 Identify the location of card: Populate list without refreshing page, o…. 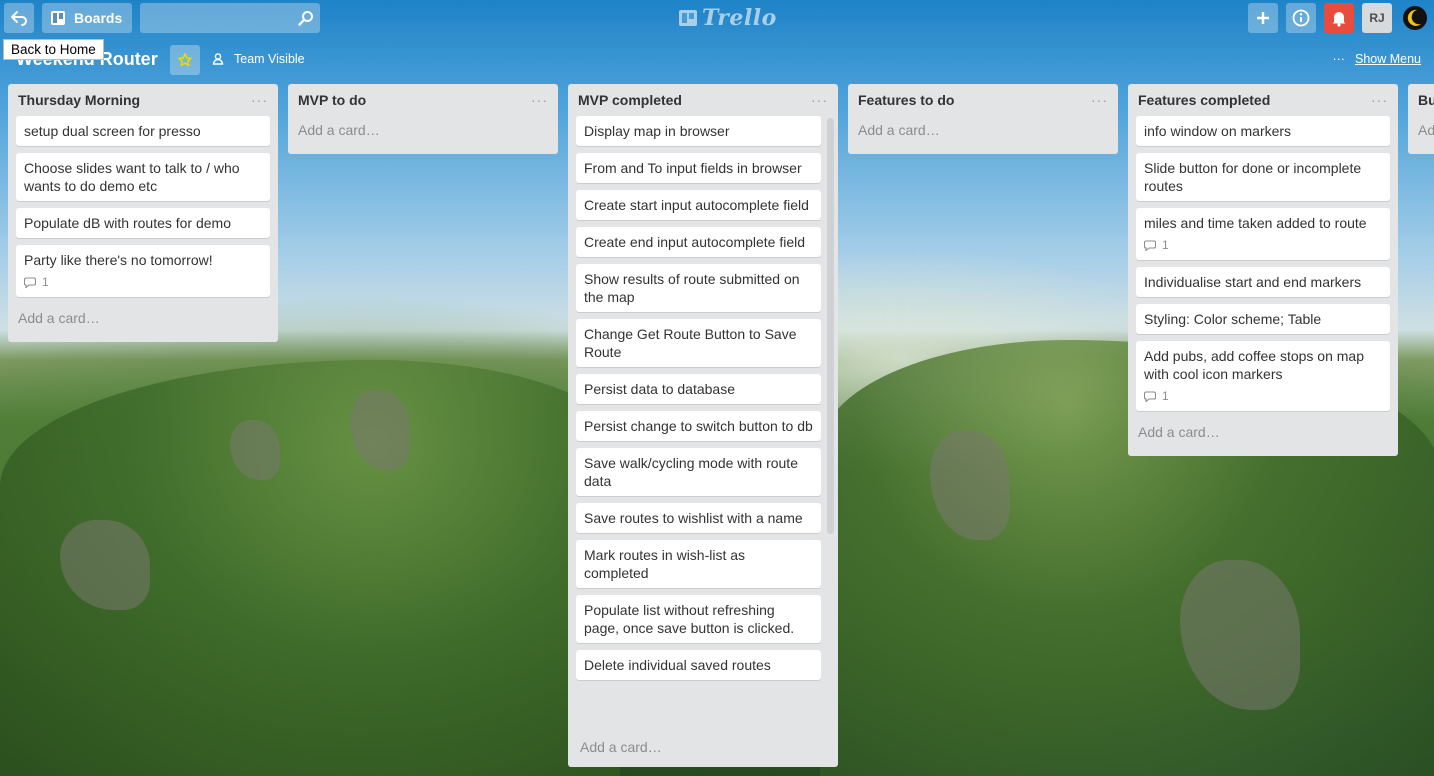
(698, 619).